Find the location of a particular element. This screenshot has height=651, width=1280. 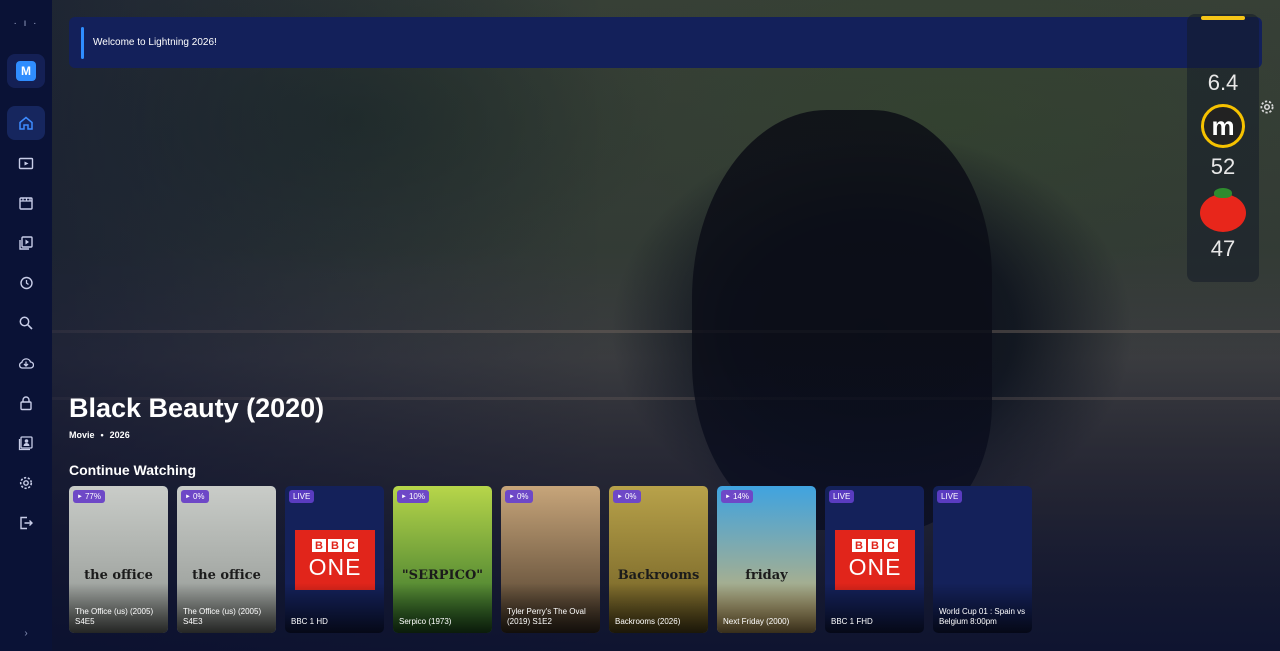

hero-meta: Movie • 2026 is located at coordinates (99, 435).